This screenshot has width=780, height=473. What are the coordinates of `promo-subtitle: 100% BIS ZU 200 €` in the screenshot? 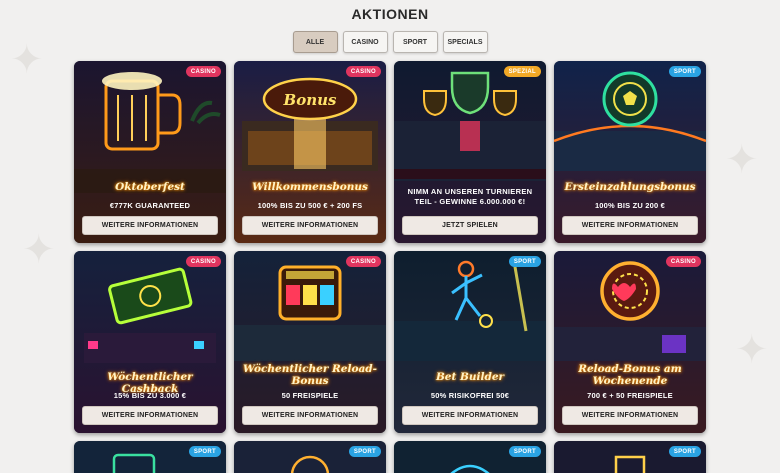 It's located at (630, 205).